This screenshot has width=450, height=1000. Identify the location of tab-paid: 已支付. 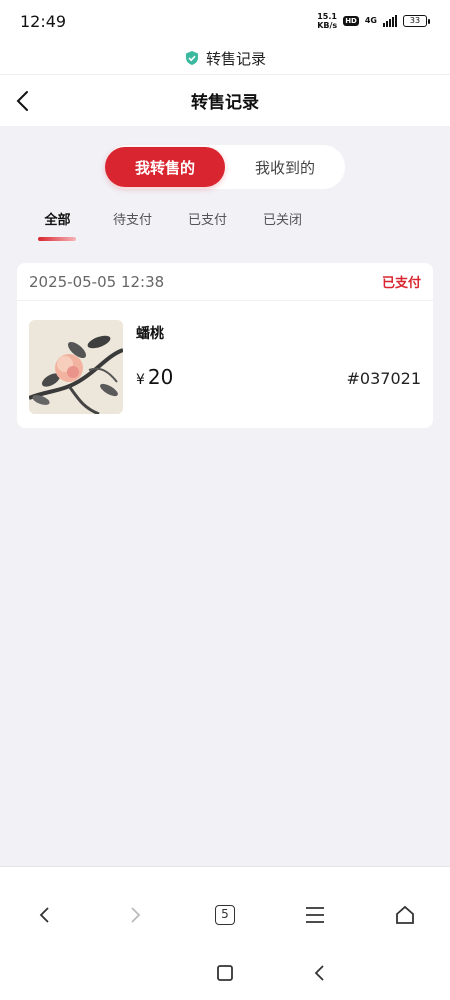
(207, 225).